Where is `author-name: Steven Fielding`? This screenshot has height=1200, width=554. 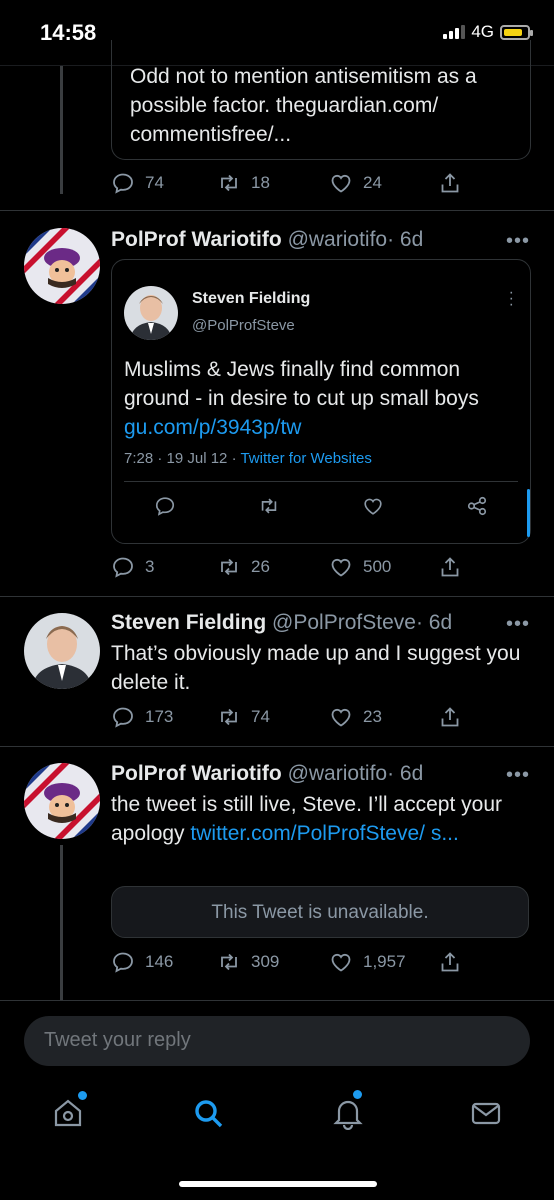
author-name: Steven Fielding is located at coordinates (188, 622).